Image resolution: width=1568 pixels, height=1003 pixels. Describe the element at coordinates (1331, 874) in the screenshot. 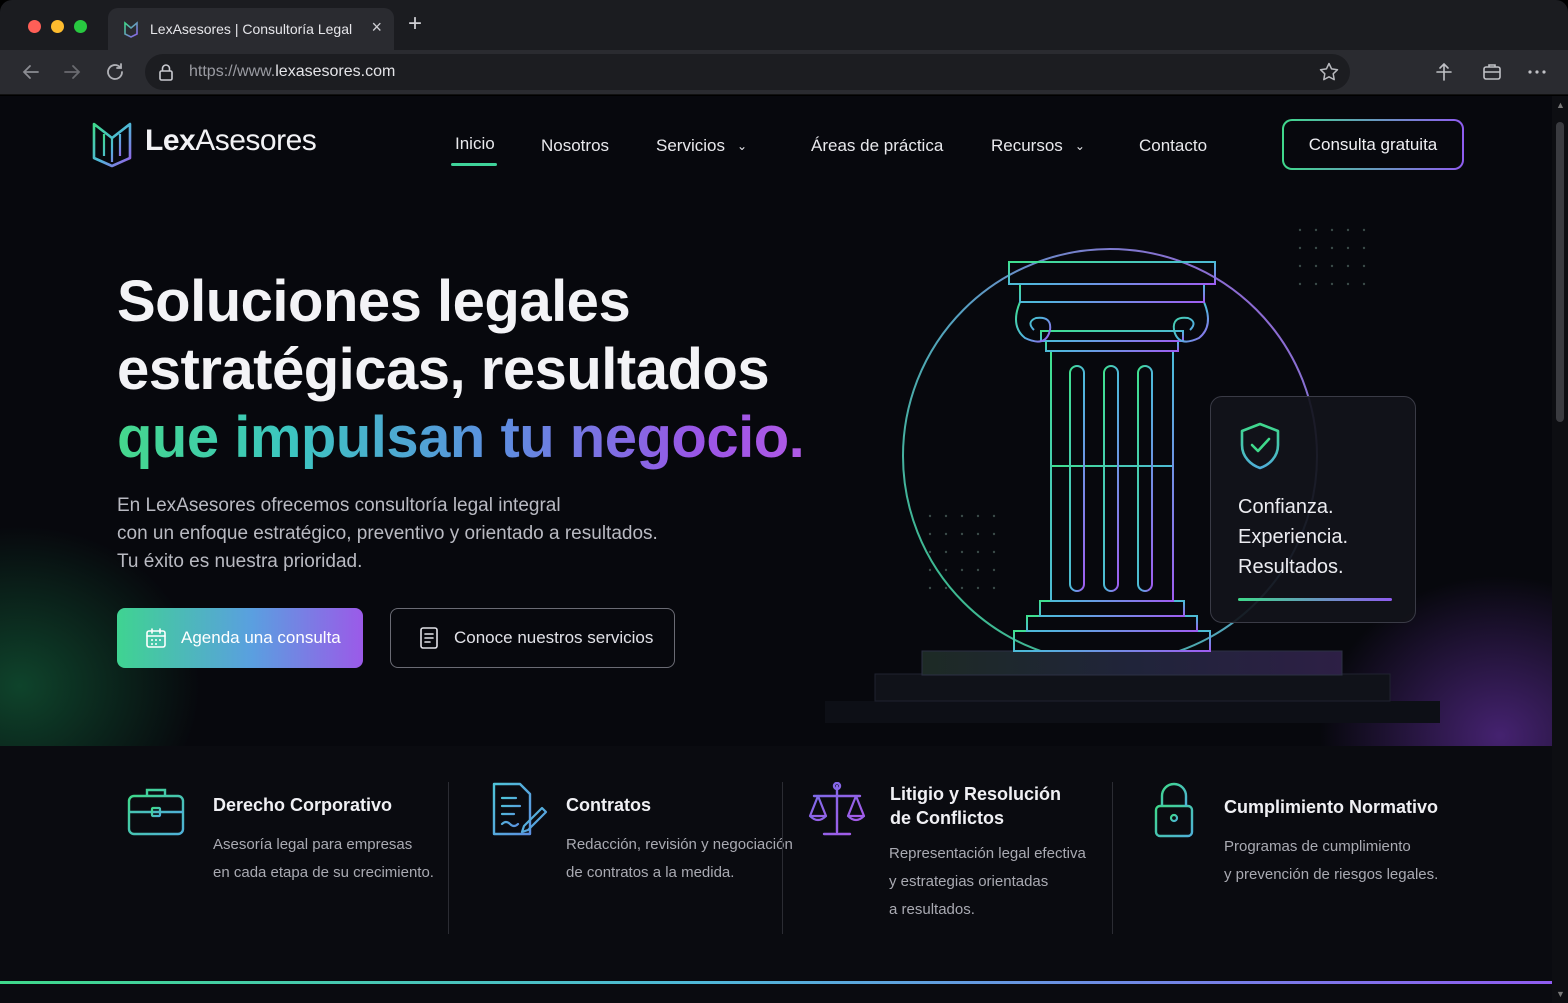

I see `service-desc-line: y prevención de riesgos legales.` at that location.